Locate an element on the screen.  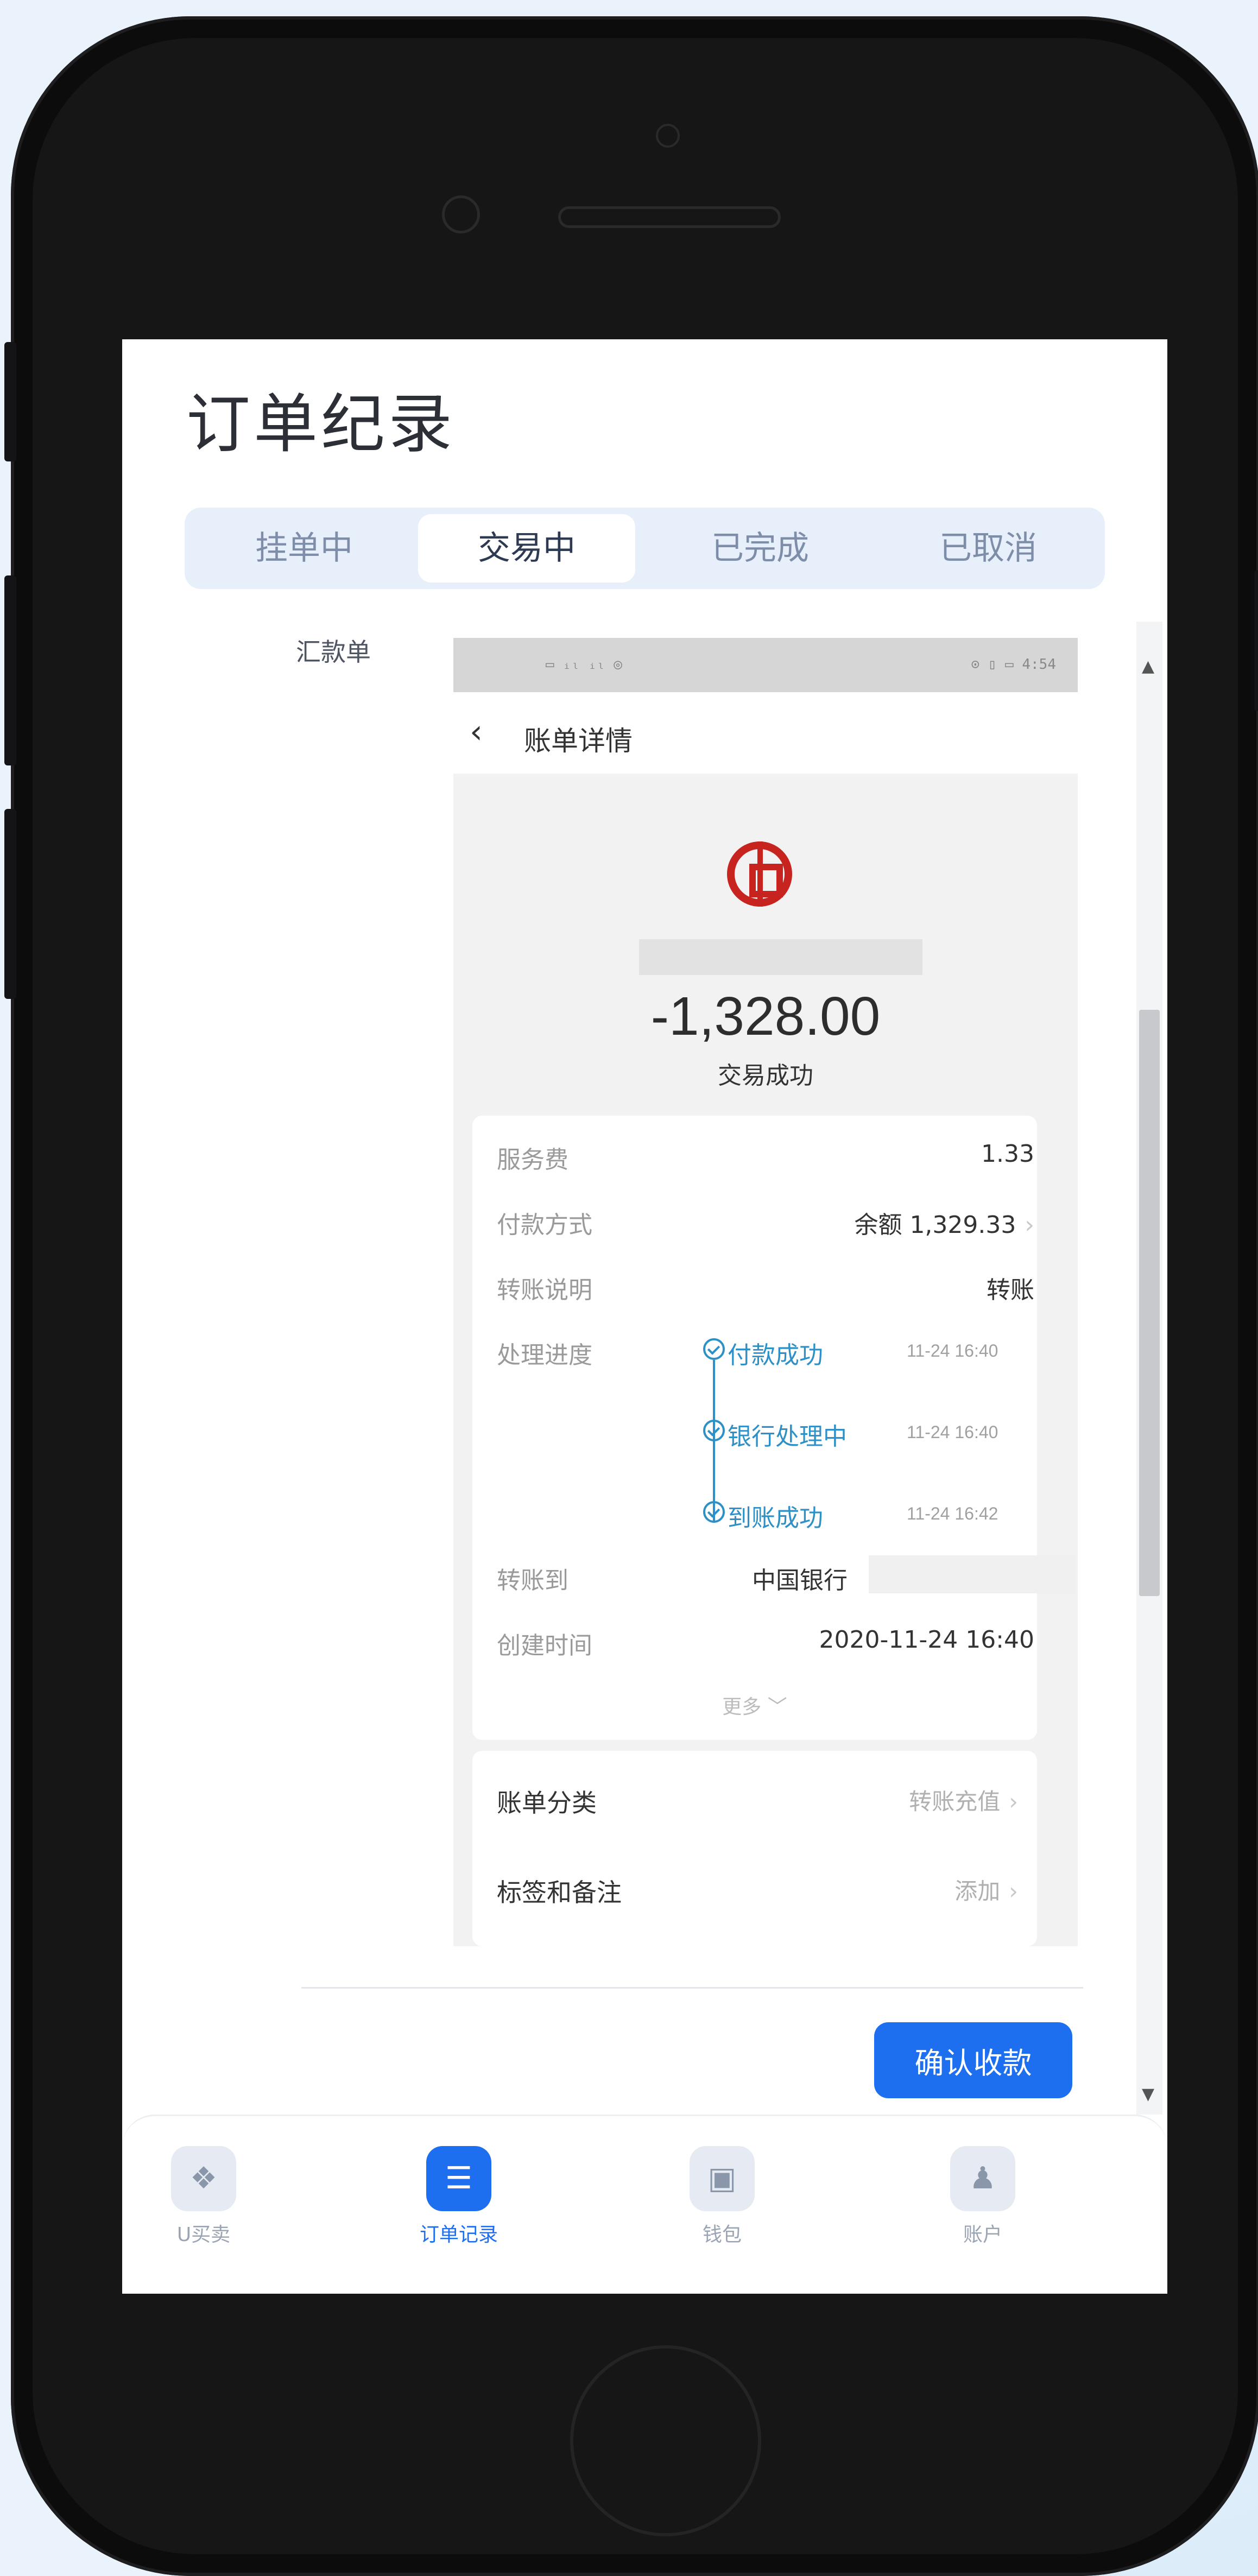
home-button is located at coordinates (665, 2440).